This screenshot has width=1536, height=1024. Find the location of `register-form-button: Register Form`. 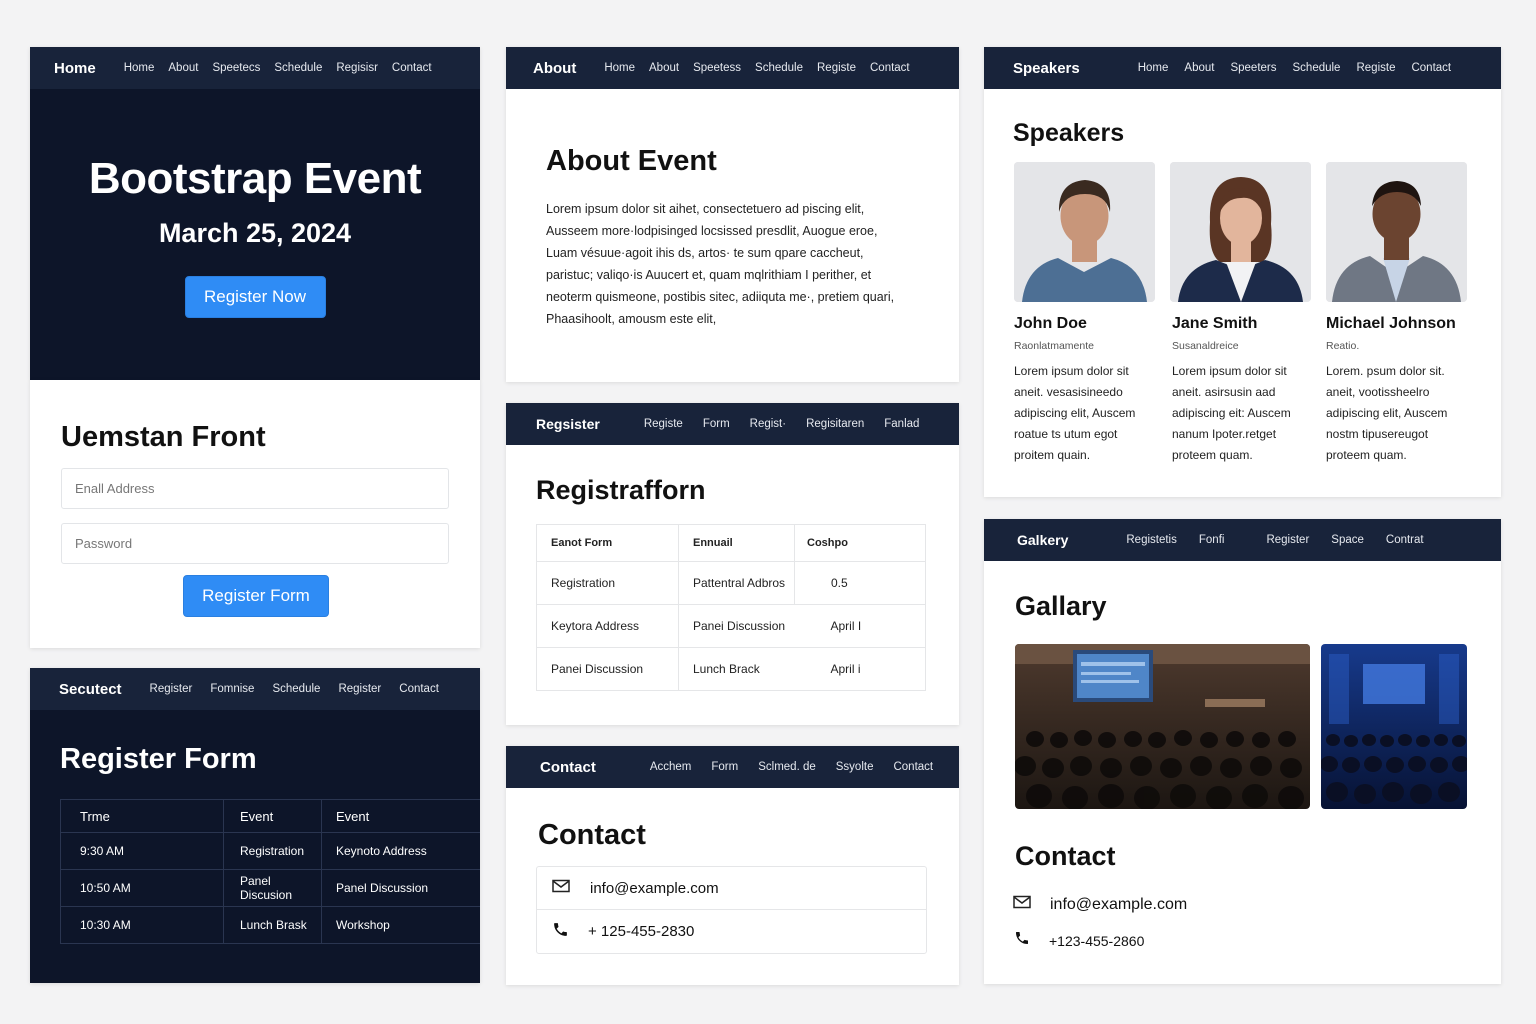

register-form-button: Register Form is located at coordinates (256, 596).